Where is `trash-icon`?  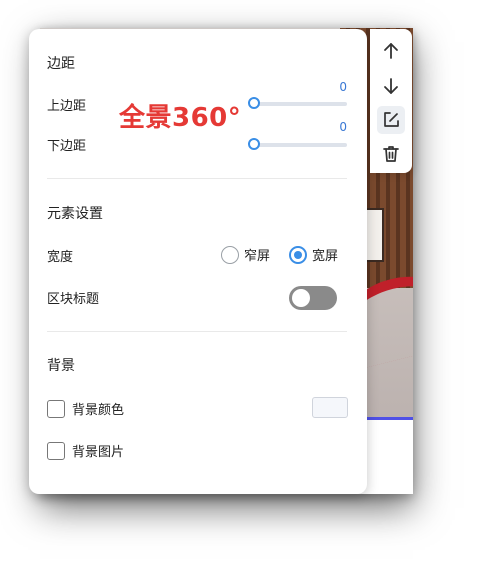
trash-icon is located at coordinates (391, 154).